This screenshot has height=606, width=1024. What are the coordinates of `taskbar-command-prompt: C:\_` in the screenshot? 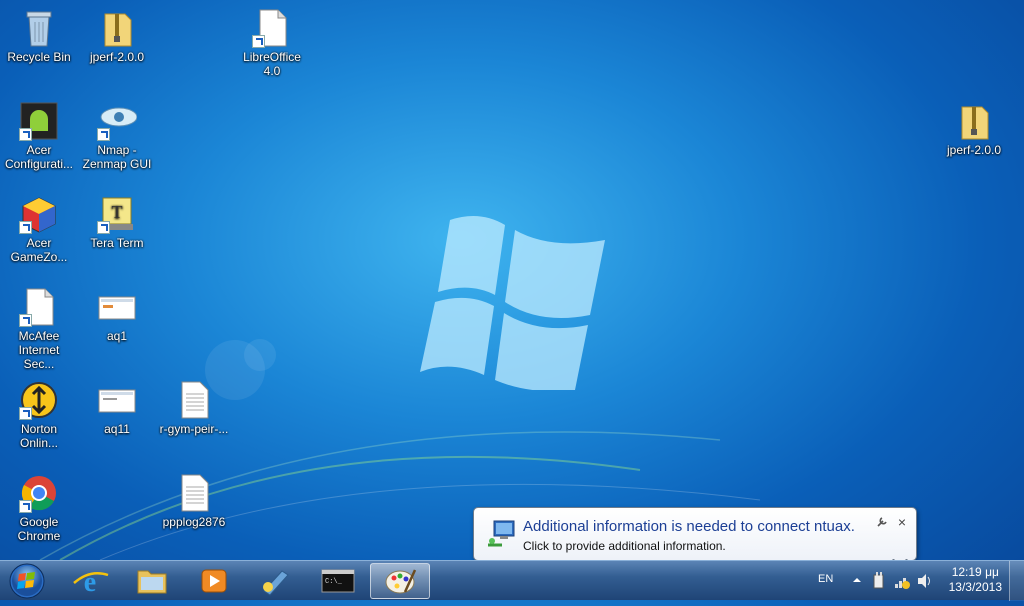 It's located at (338, 581).